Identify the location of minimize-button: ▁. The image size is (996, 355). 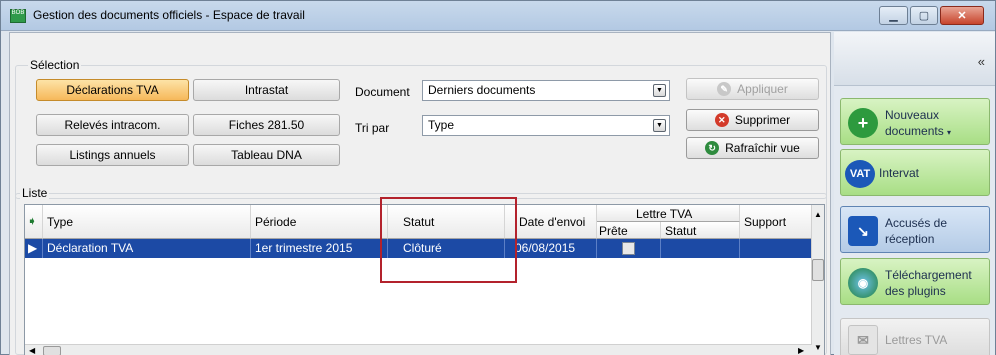
(893, 15).